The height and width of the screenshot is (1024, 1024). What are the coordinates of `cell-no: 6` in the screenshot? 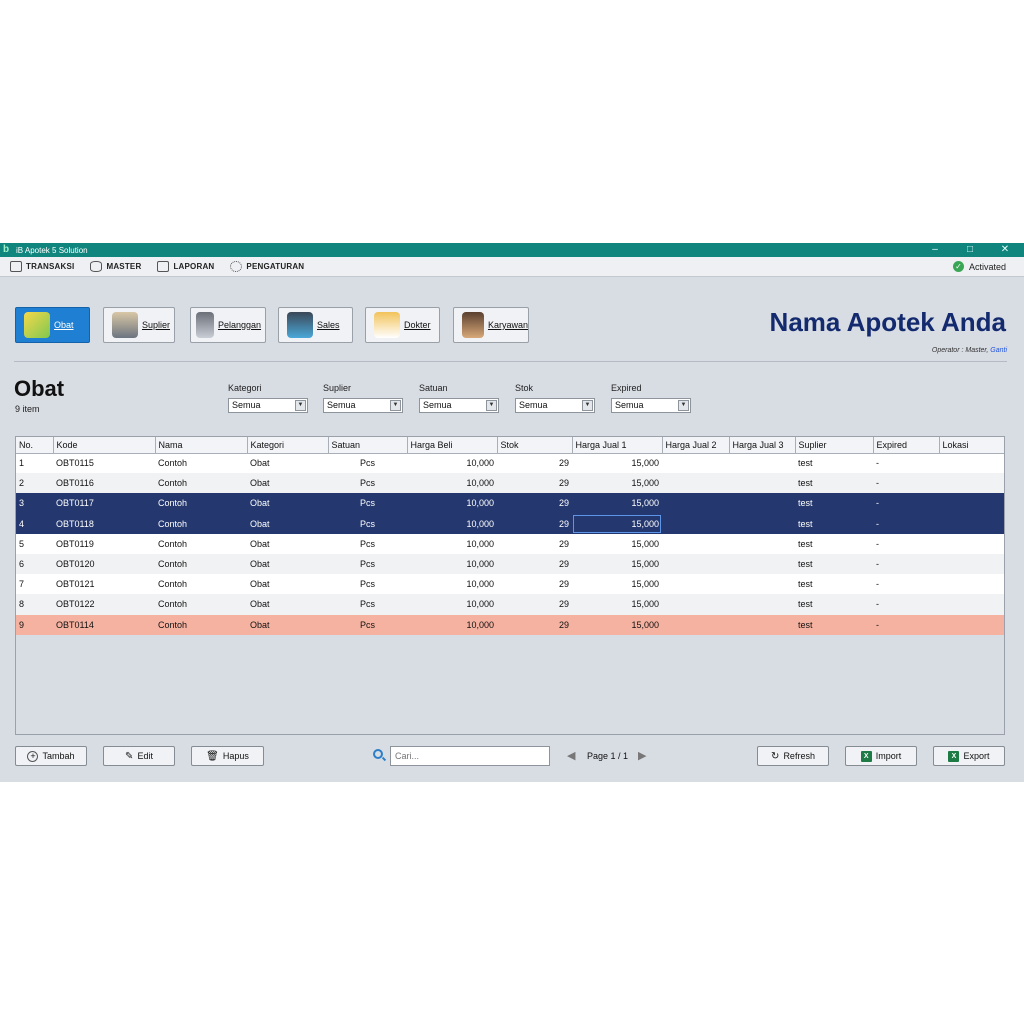 It's located at (34, 564).